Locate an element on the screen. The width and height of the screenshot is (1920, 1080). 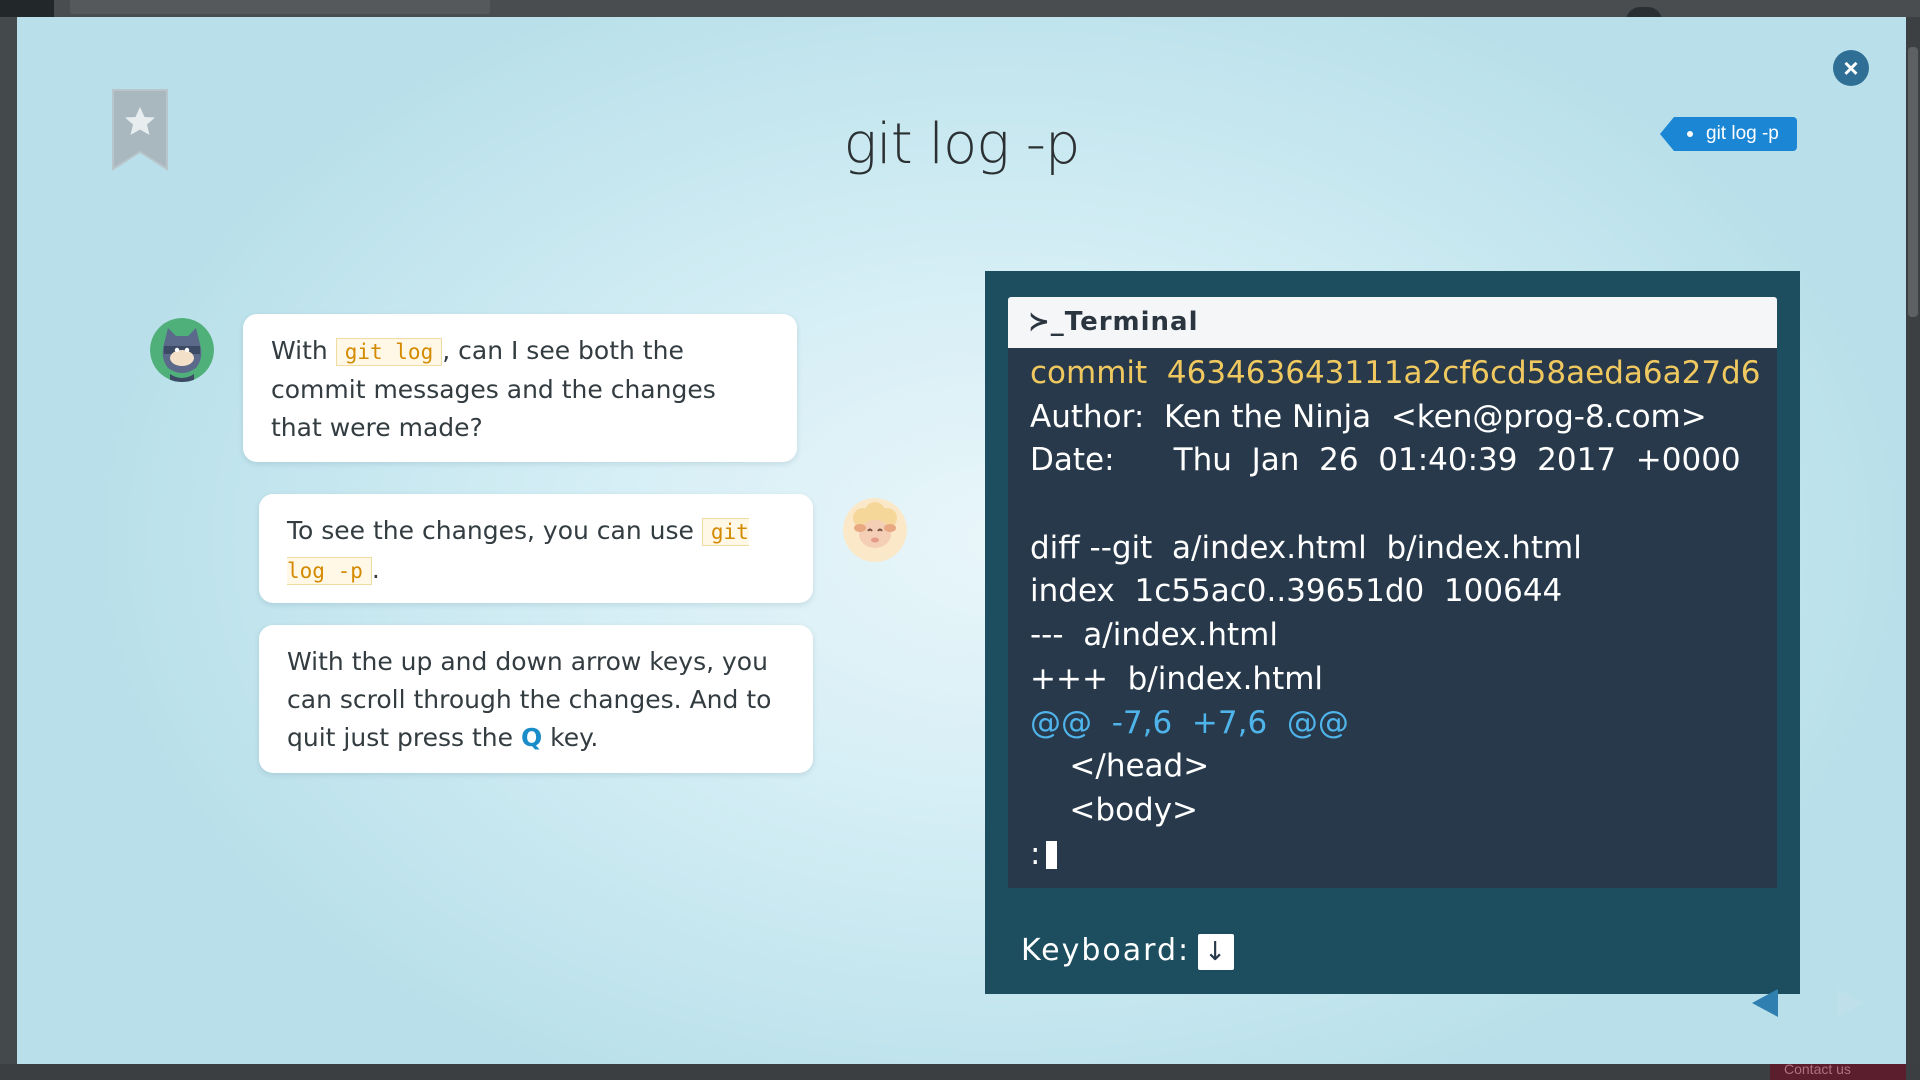
pager-colon: : is located at coordinates (1035, 853).